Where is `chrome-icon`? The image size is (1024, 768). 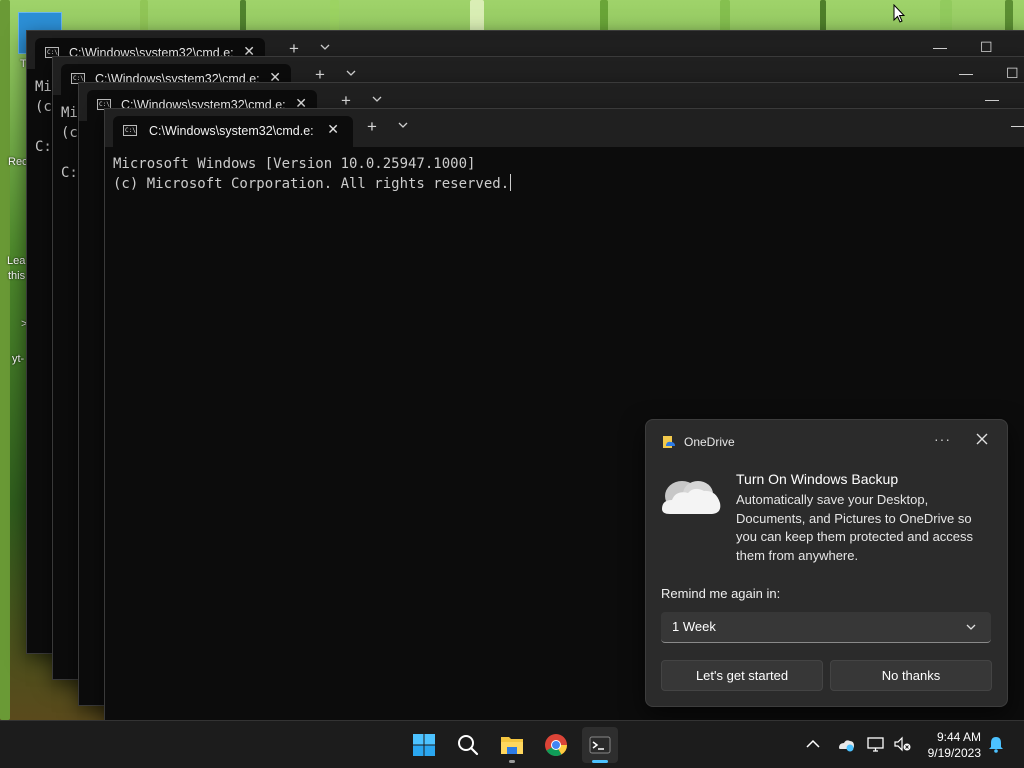
chrome-icon is located at coordinates (556, 745).